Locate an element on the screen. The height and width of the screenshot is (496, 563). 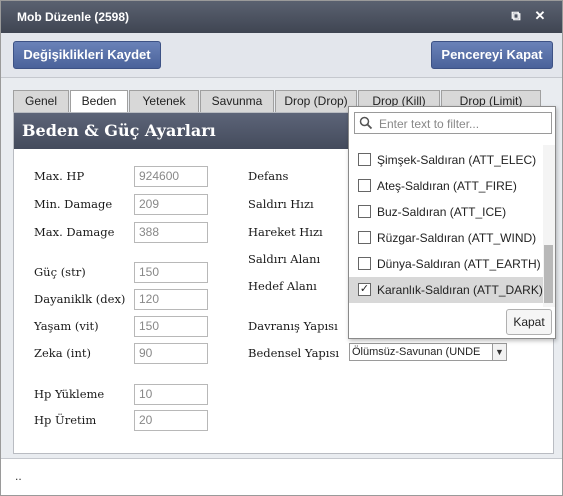
tab-drop-drop: Drop (Drop) is located at coordinates (316, 101).